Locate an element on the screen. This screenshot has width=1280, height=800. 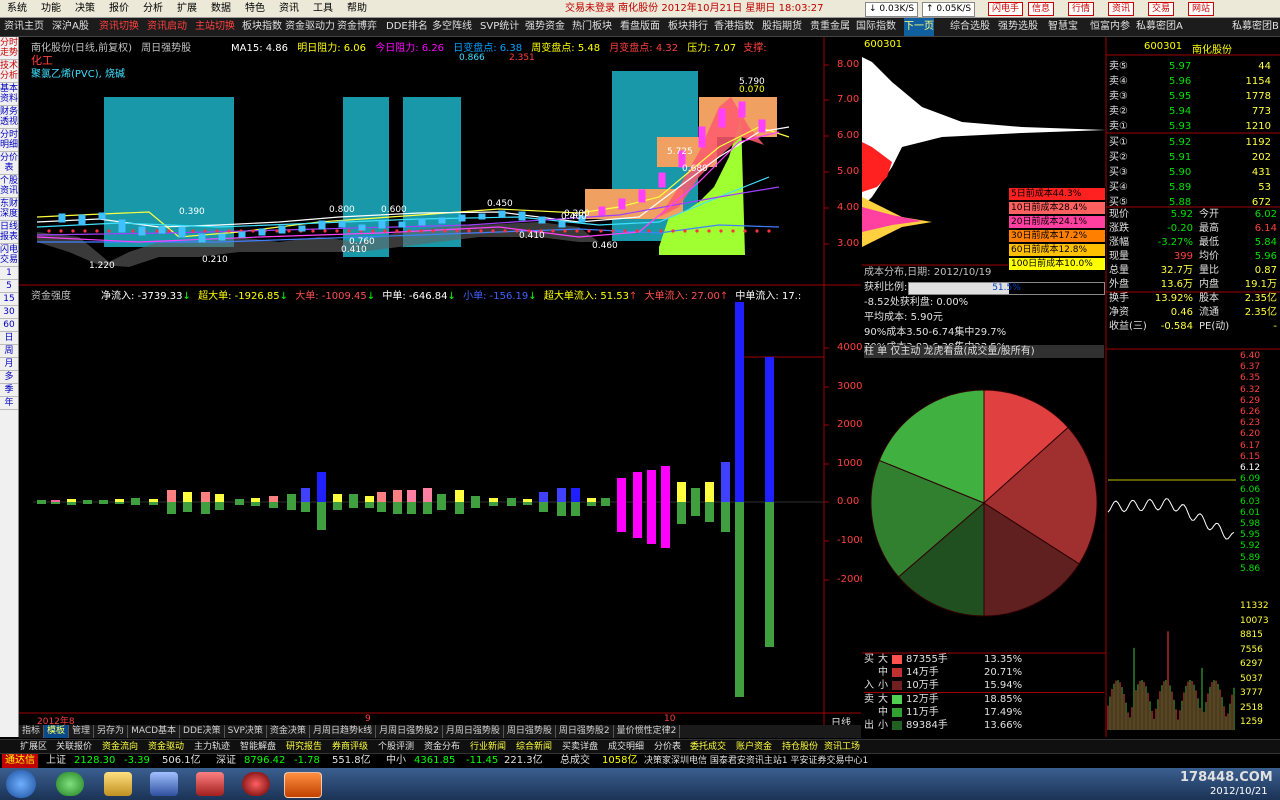
left-nav-item: 基本资料 is located at coordinates (9, 94).